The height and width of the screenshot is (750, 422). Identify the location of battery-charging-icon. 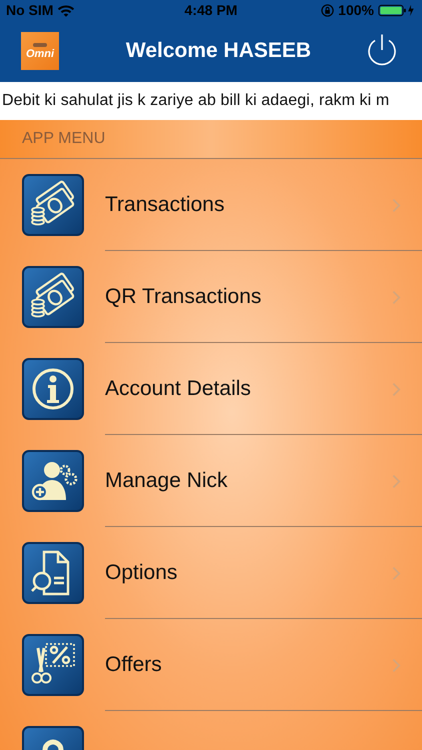
(397, 10).